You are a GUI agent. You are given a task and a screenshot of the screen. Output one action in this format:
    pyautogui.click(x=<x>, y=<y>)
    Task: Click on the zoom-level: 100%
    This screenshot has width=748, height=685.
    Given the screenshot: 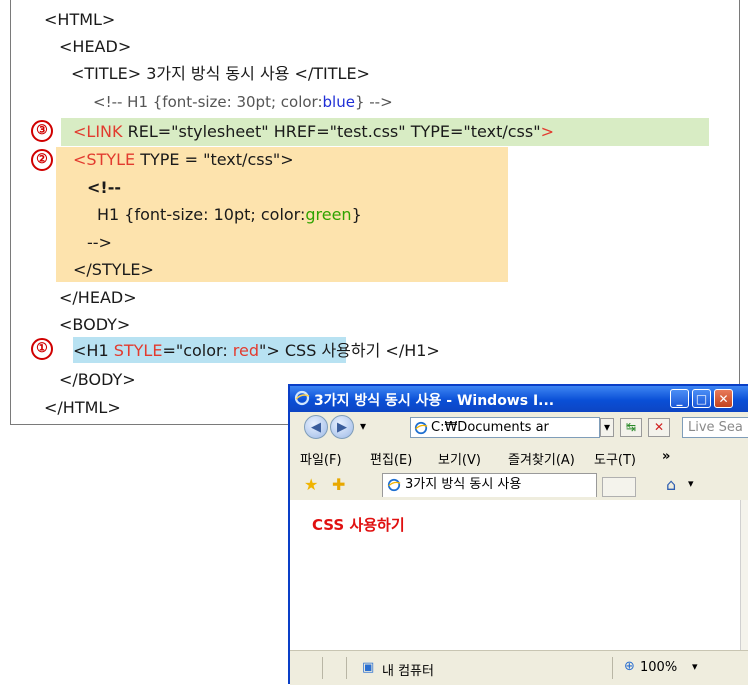 What is the action you would take?
    pyautogui.click(x=658, y=667)
    